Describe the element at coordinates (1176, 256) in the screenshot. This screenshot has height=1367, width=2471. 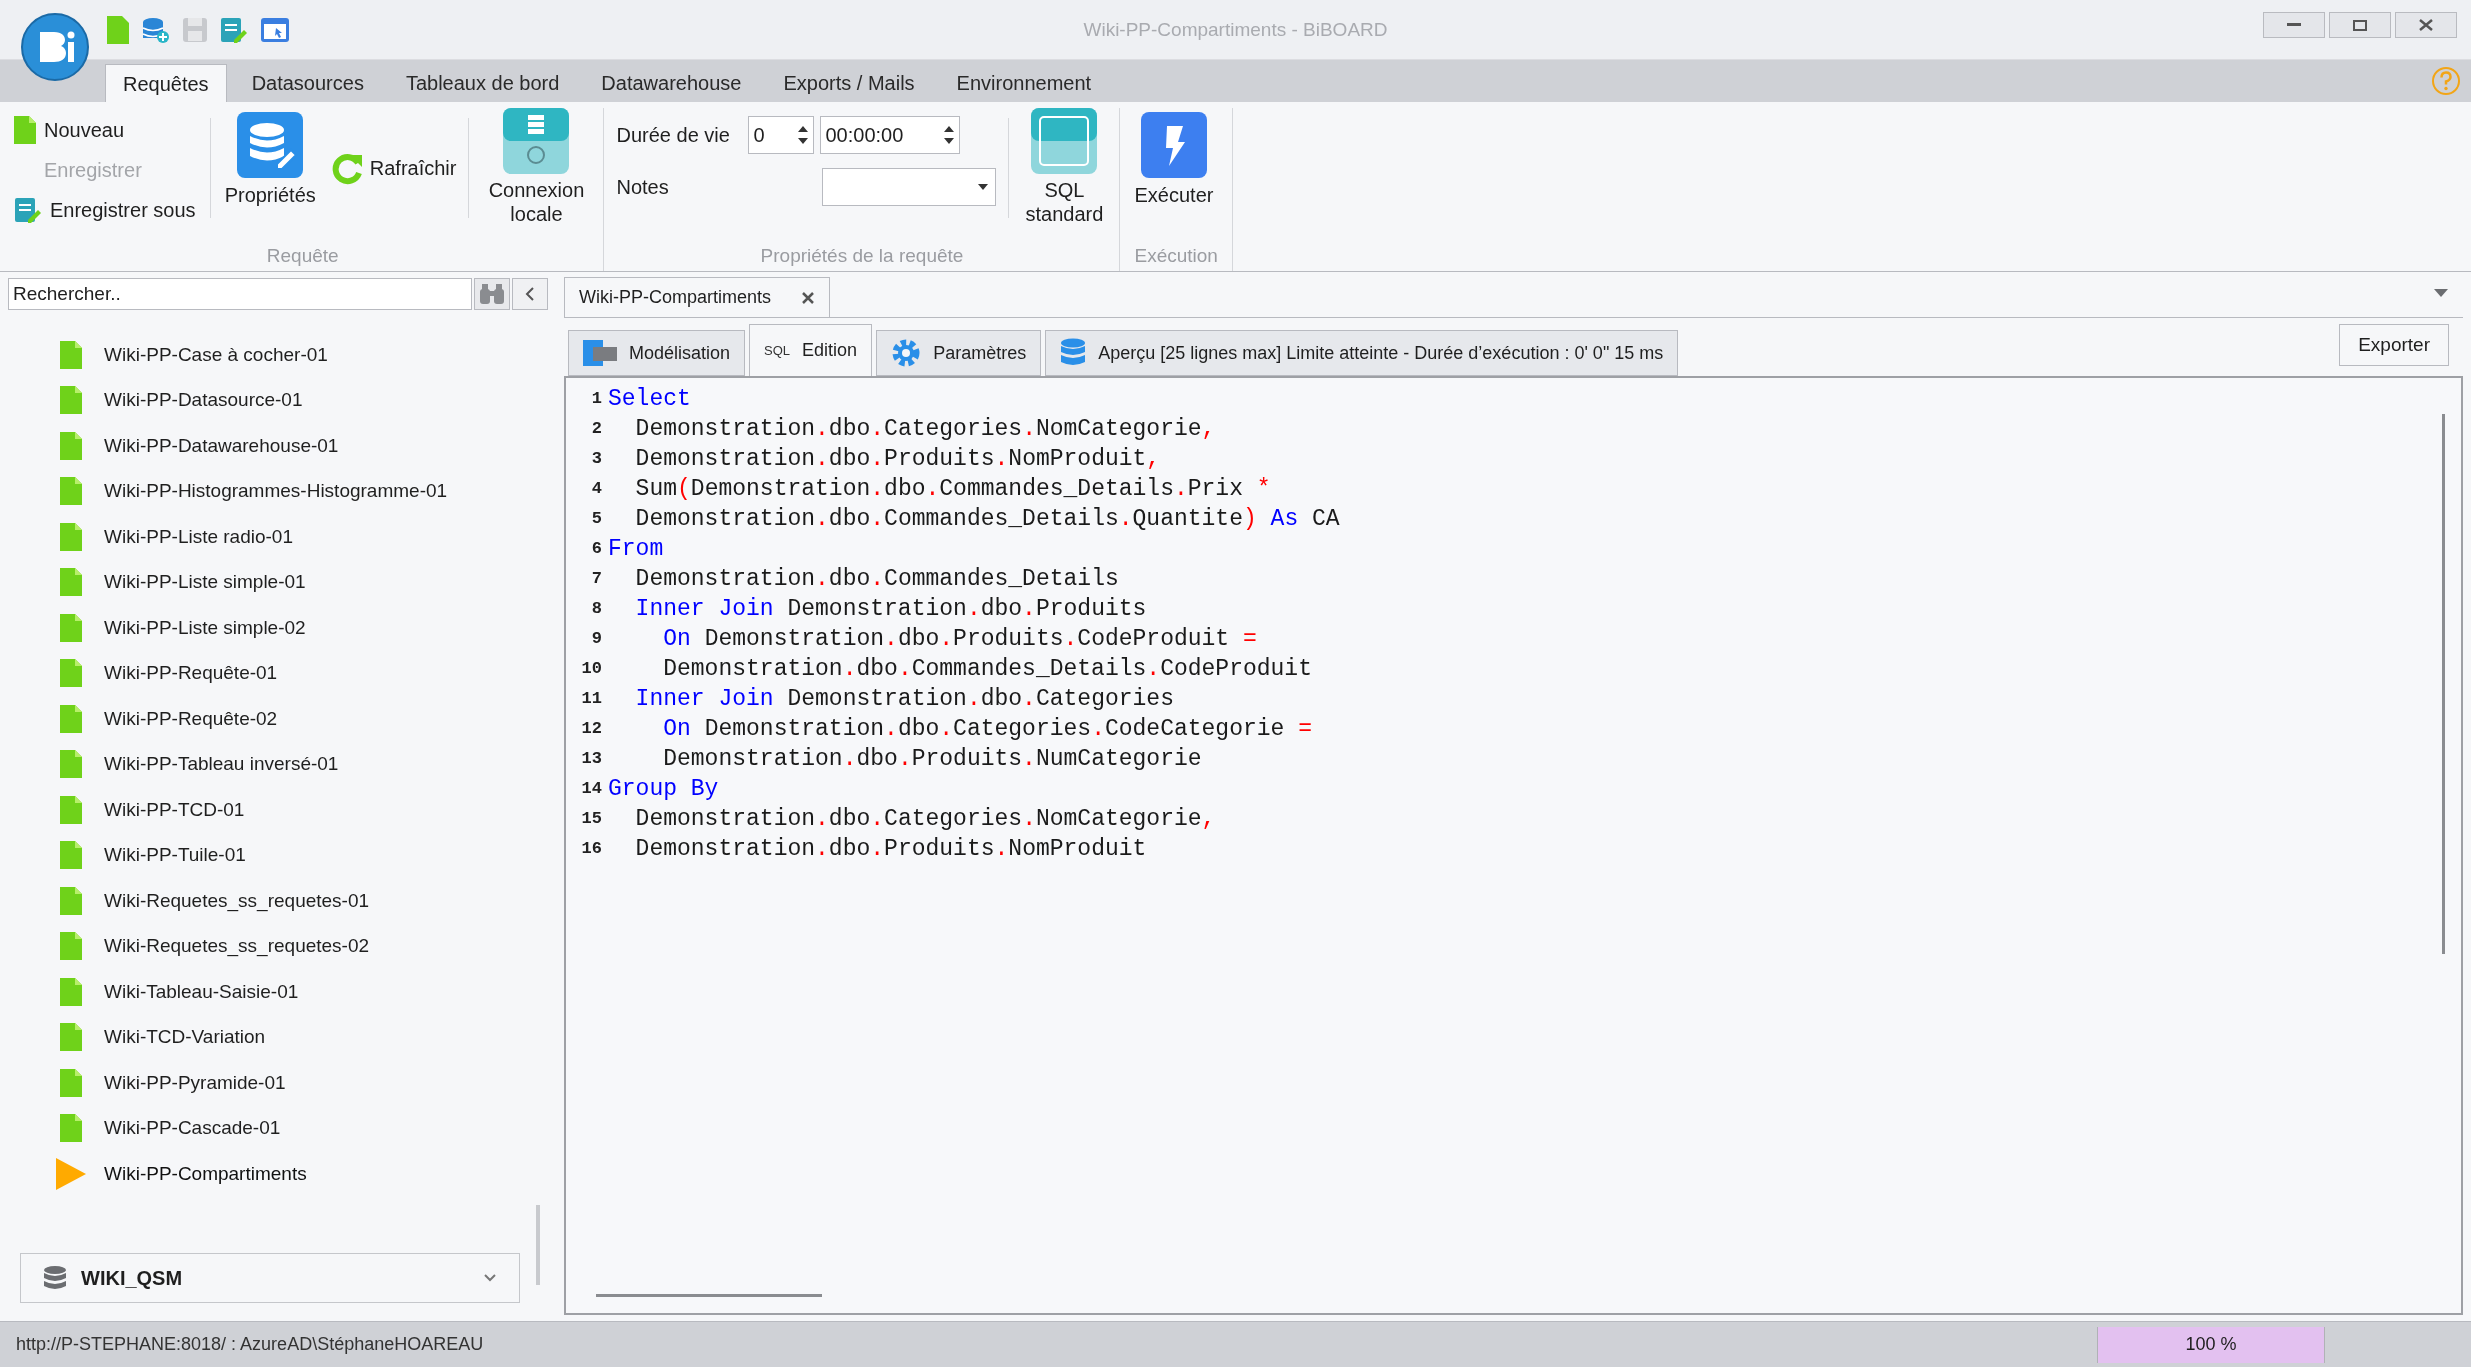
I see `group-label: Exécution` at that location.